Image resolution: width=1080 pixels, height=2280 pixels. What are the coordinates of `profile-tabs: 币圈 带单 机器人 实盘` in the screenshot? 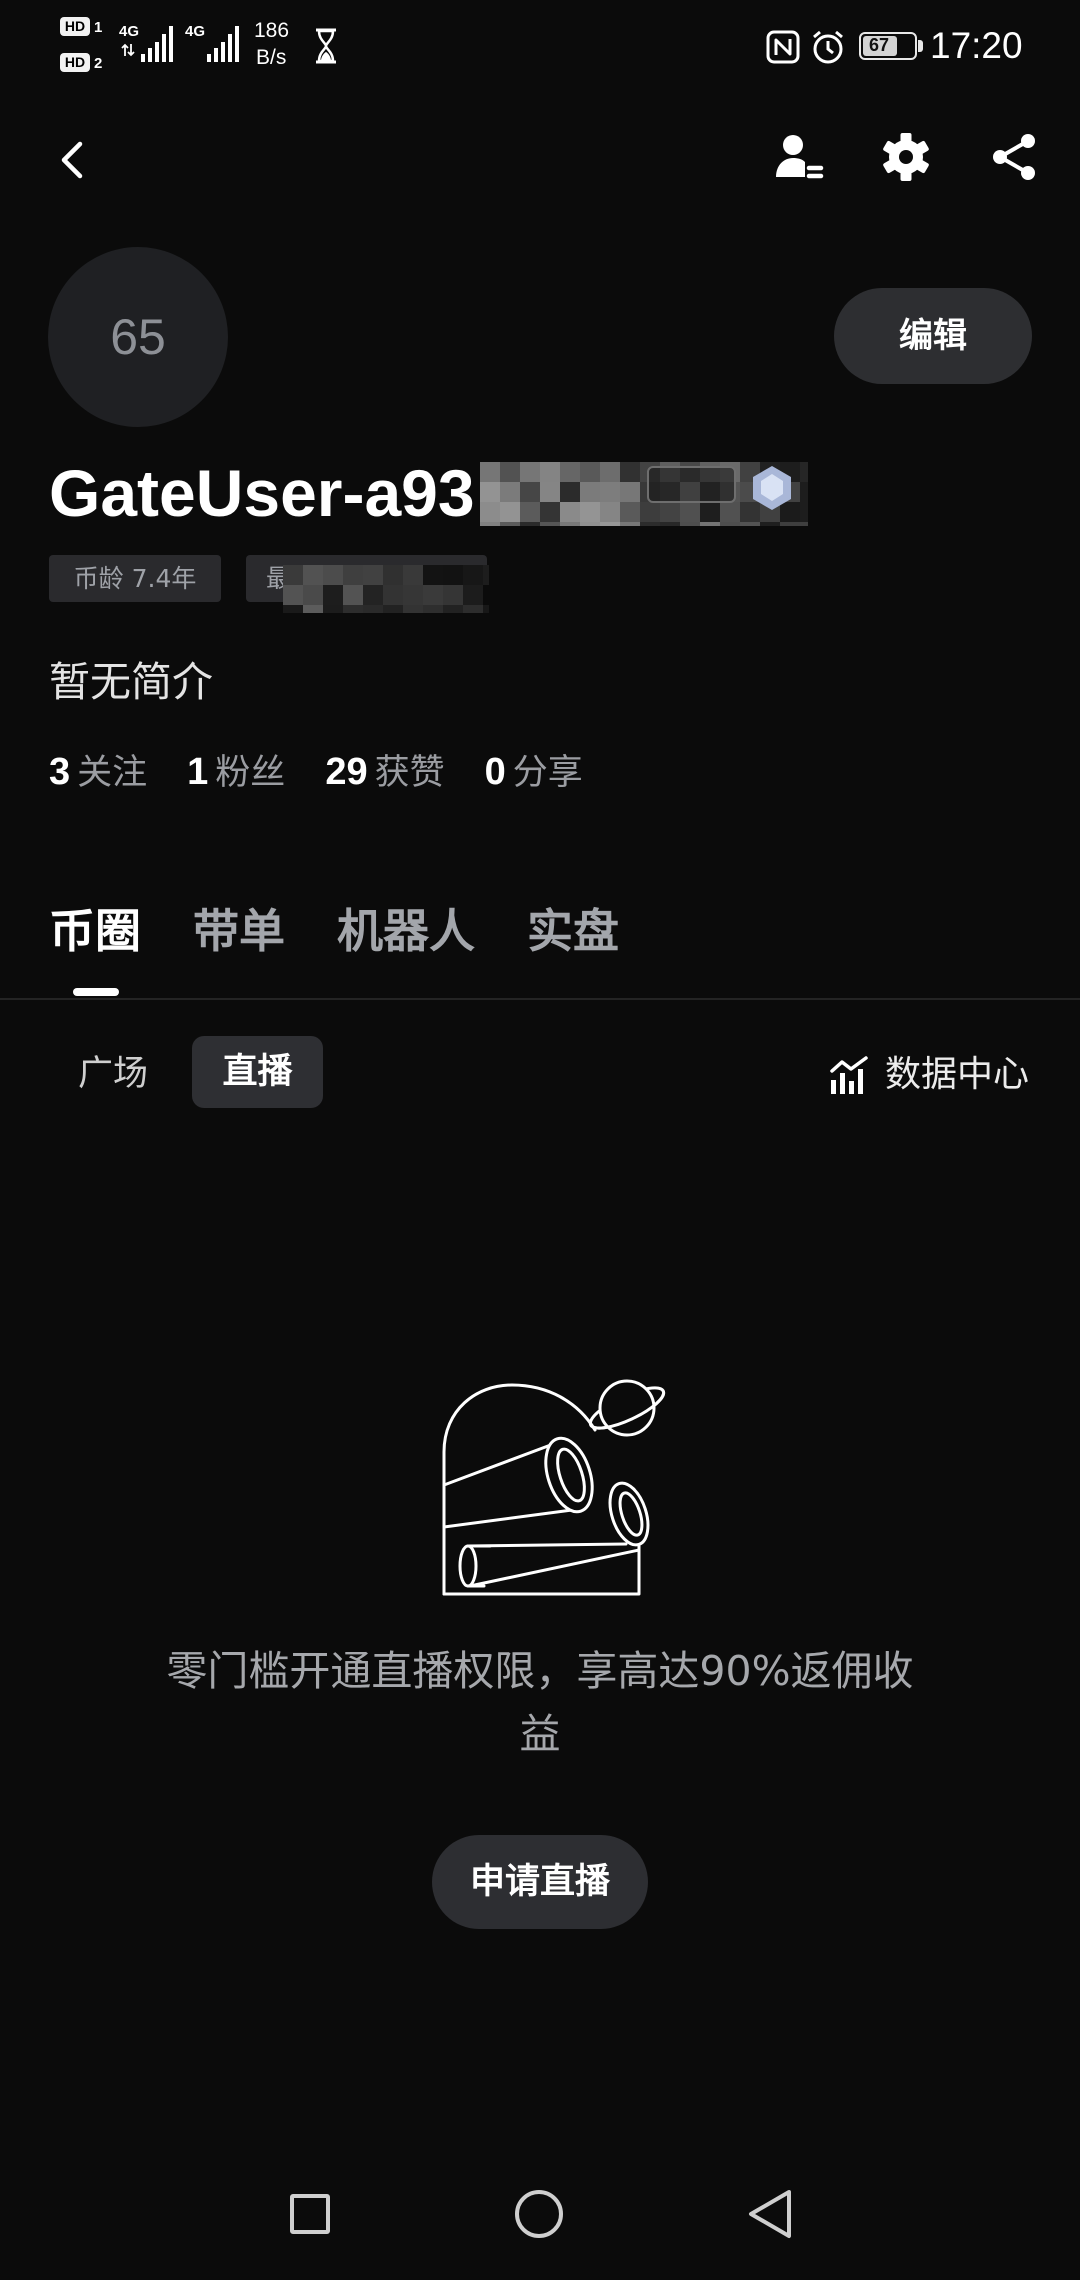 It's located at (334, 931).